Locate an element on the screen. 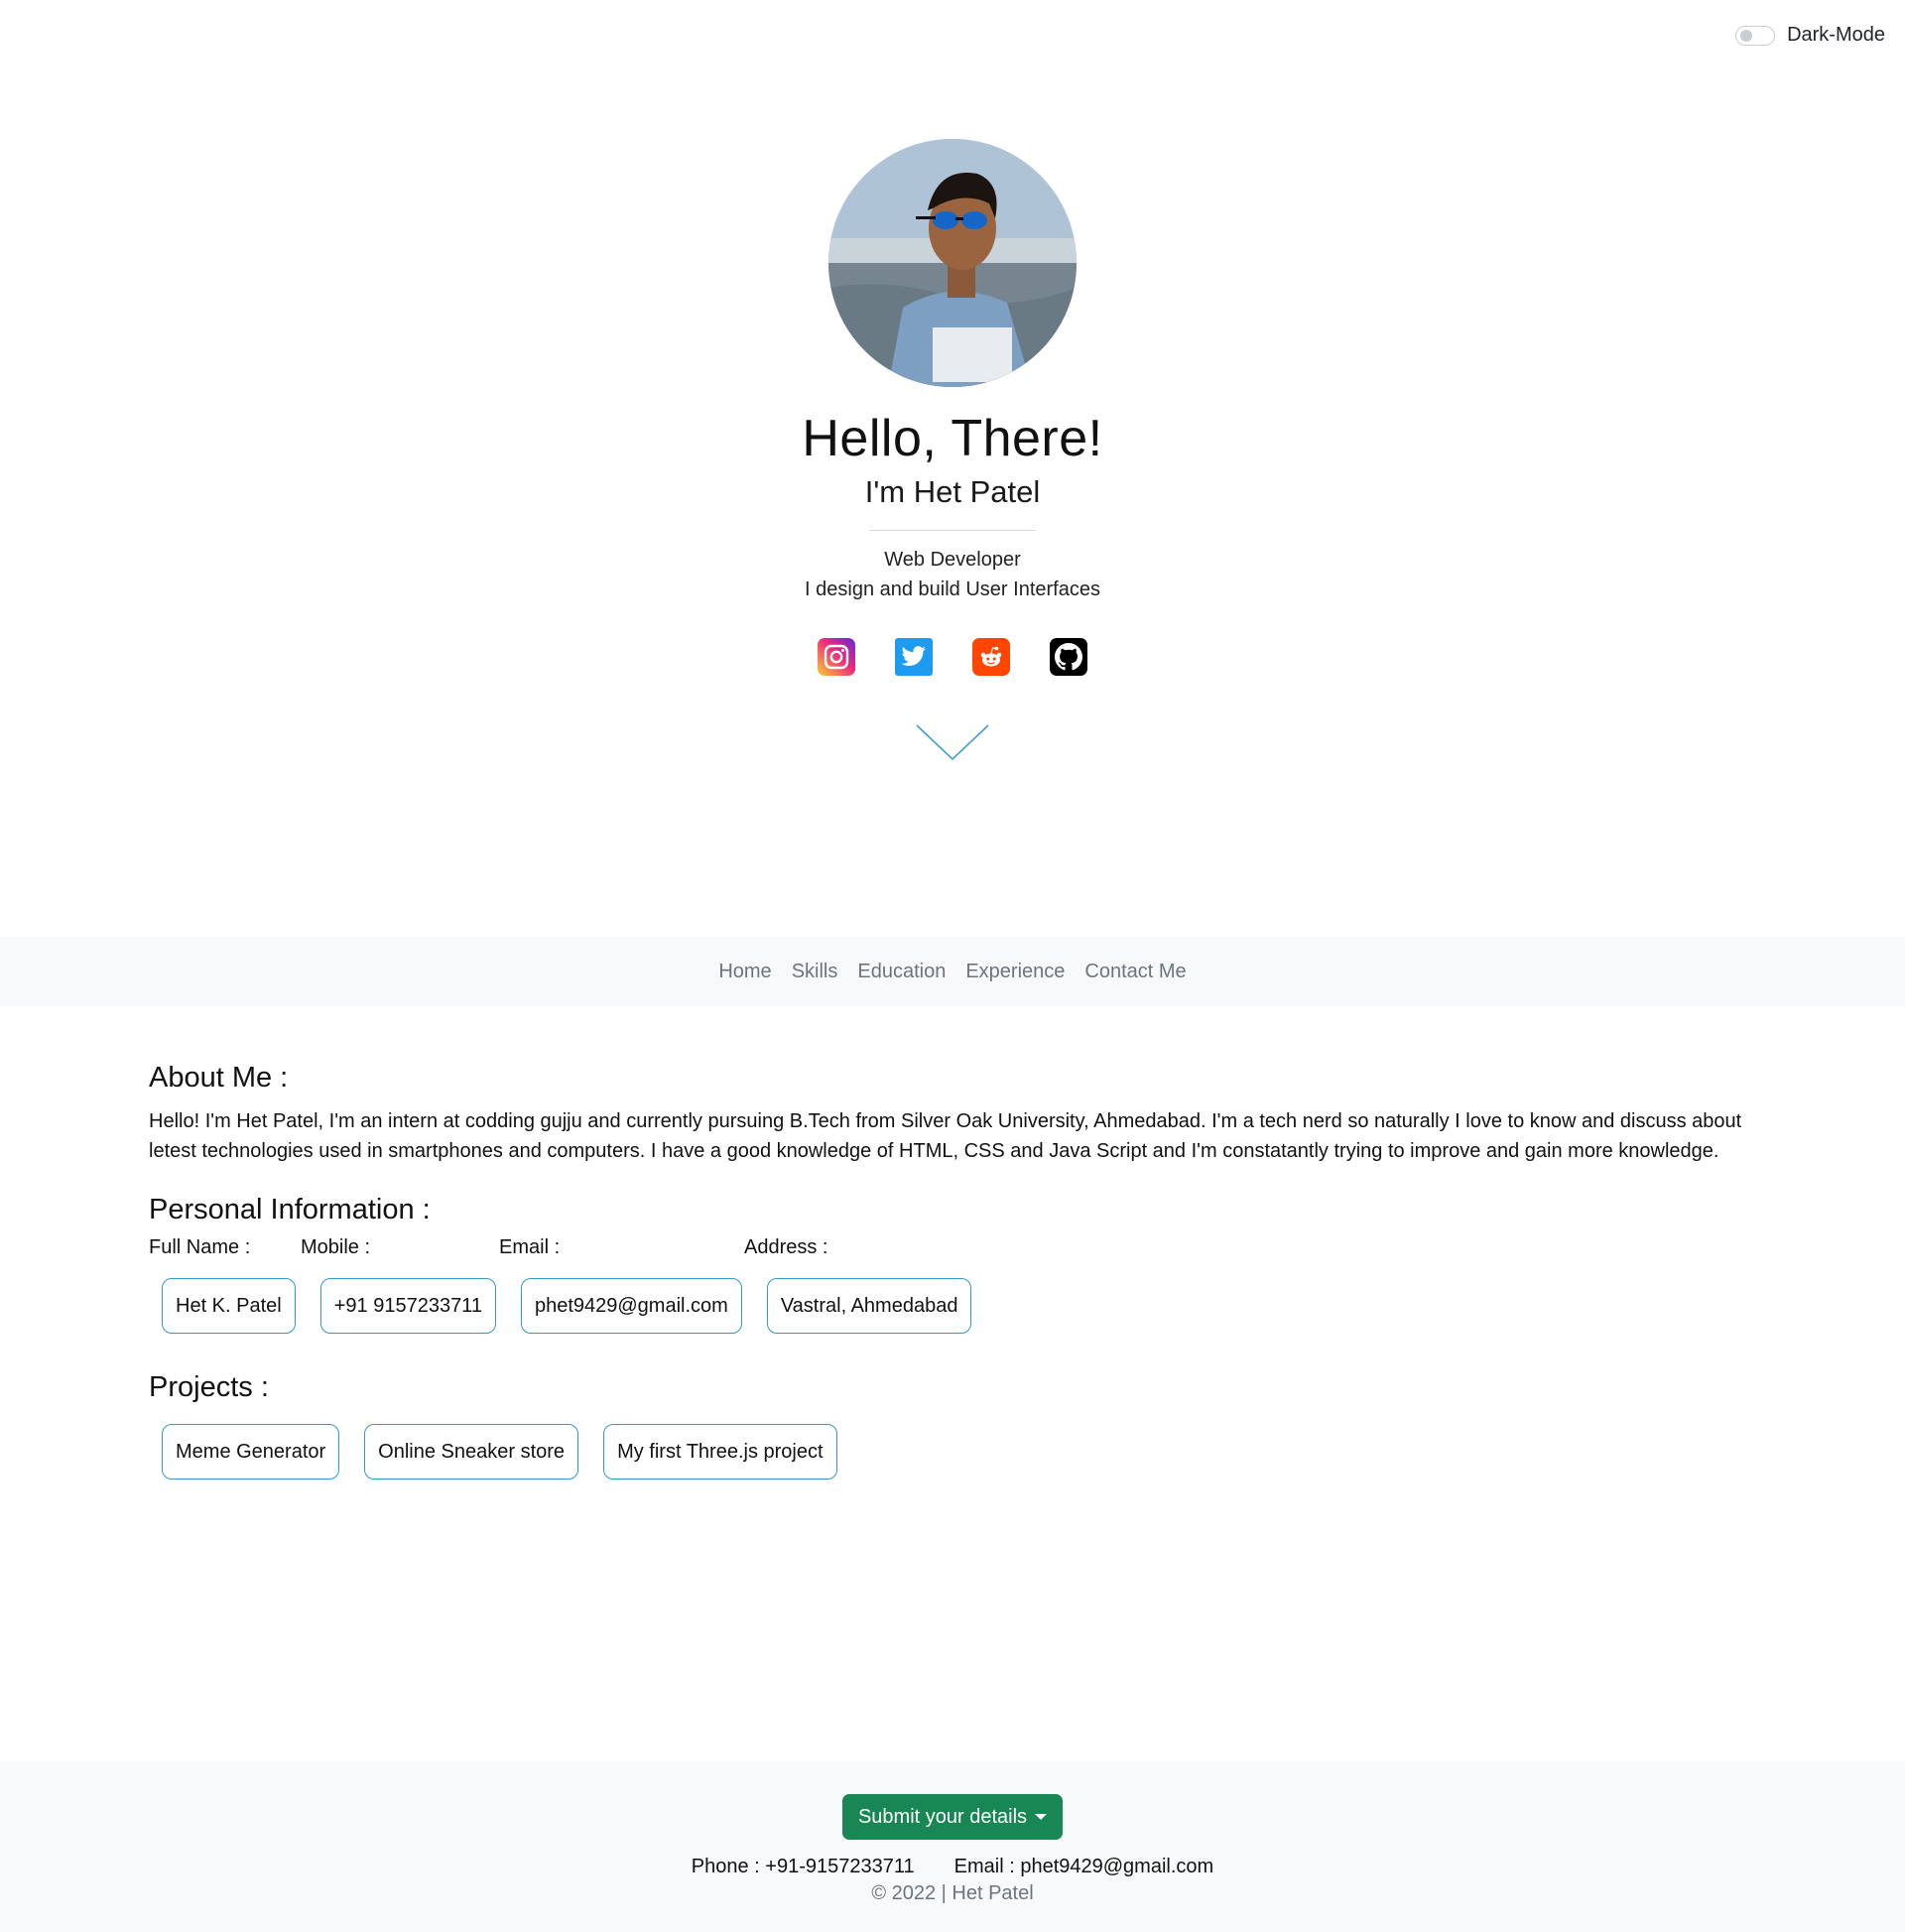 This screenshot has height=1932, width=1905. hero-tagline: I design and build User Interfaces is located at coordinates (952, 590).